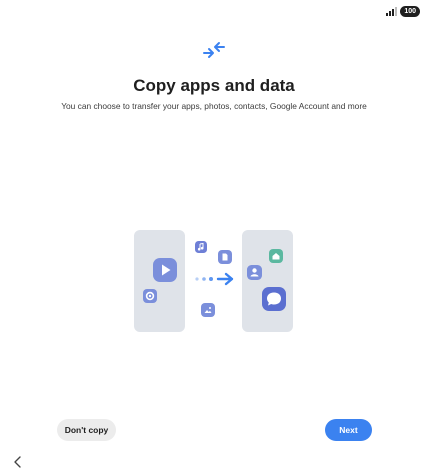 This screenshot has height=476, width=428. Describe the element at coordinates (18, 462) in the screenshot. I see `chevron-left-icon` at that location.